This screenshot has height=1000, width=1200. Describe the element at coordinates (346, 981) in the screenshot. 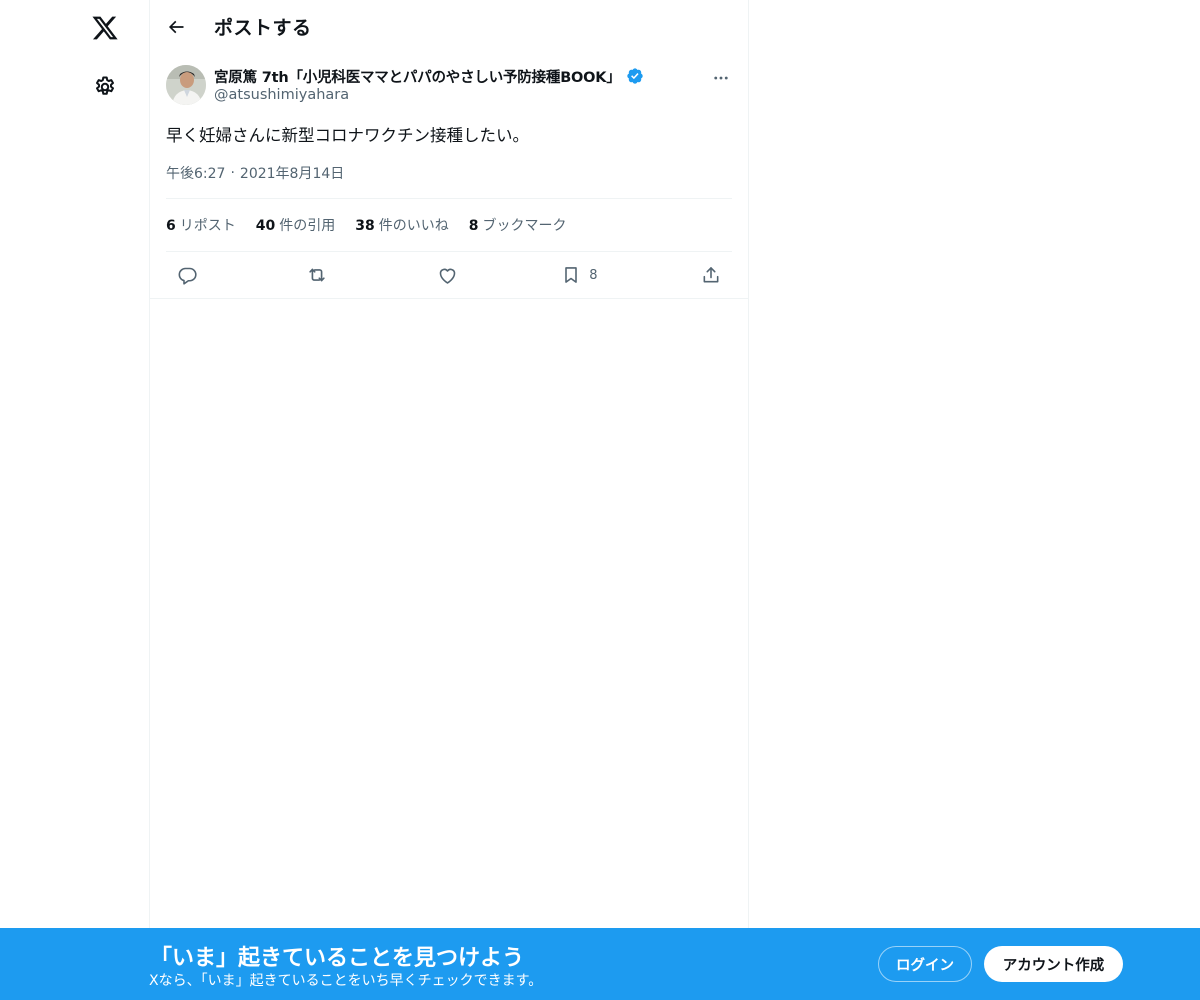

I see `banner-subtitle: Xなら、「いま」起きていることをいち早くチェックできます。` at that location.